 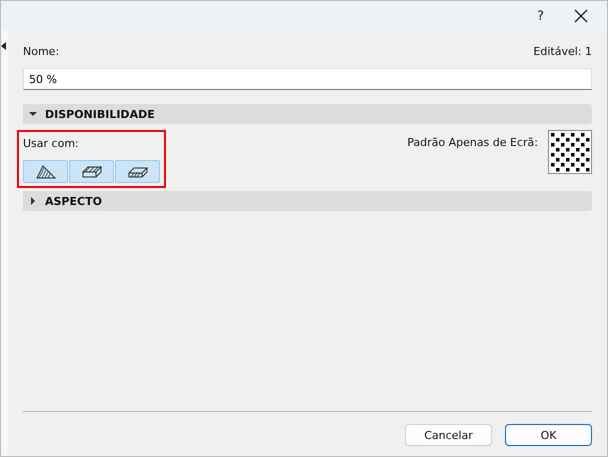 I want to click on name-field: 50 %, so click(x=307, y=79).